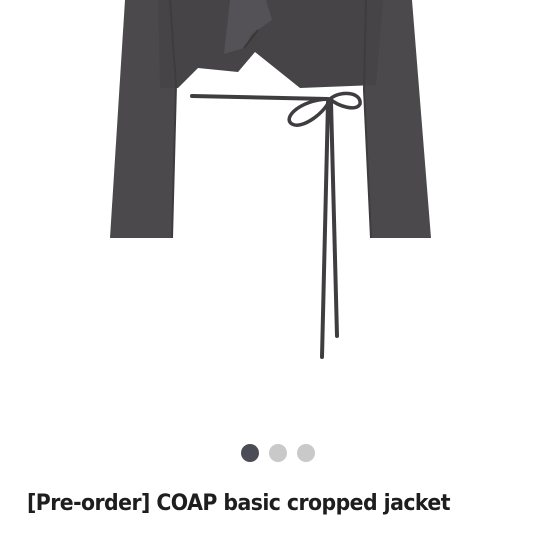 This screenshot has width=555, height=555. Describe the element at coordinates (334, 219) in the screenshot. I see `tie-end-right` at that location.